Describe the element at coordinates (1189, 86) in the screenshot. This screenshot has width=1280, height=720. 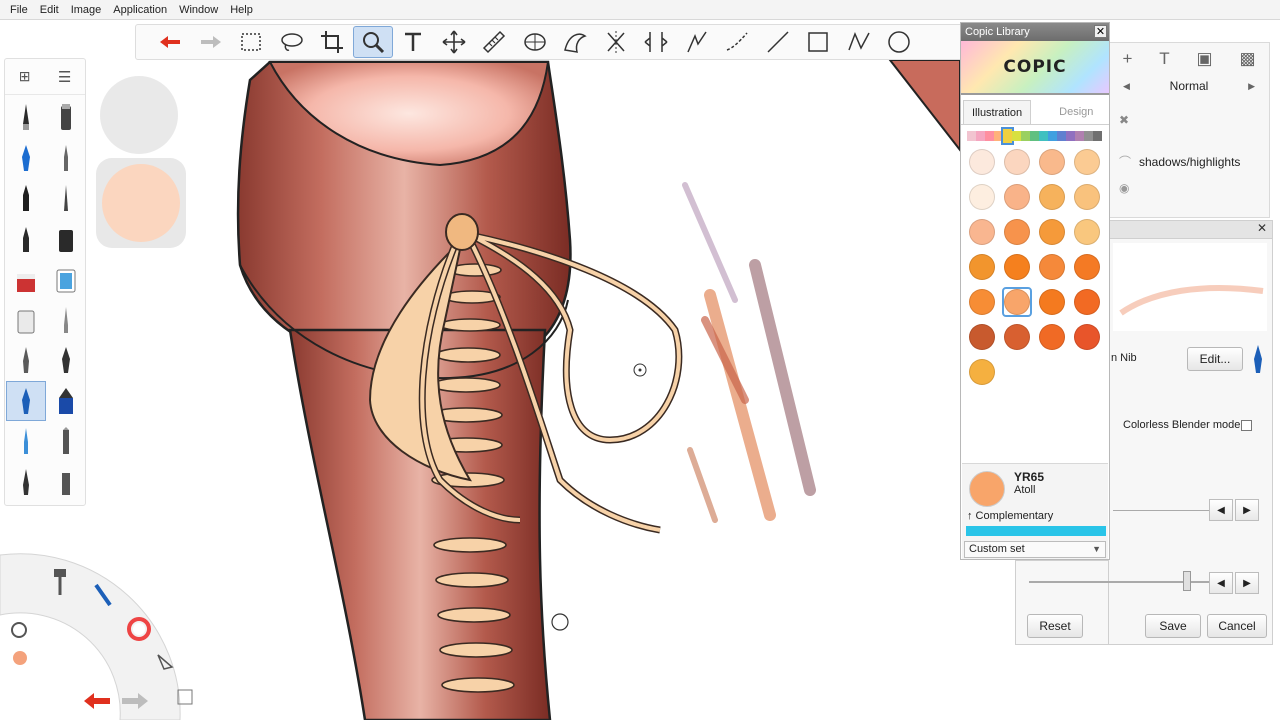
I see `blend-mode-label: Normal` at that location.